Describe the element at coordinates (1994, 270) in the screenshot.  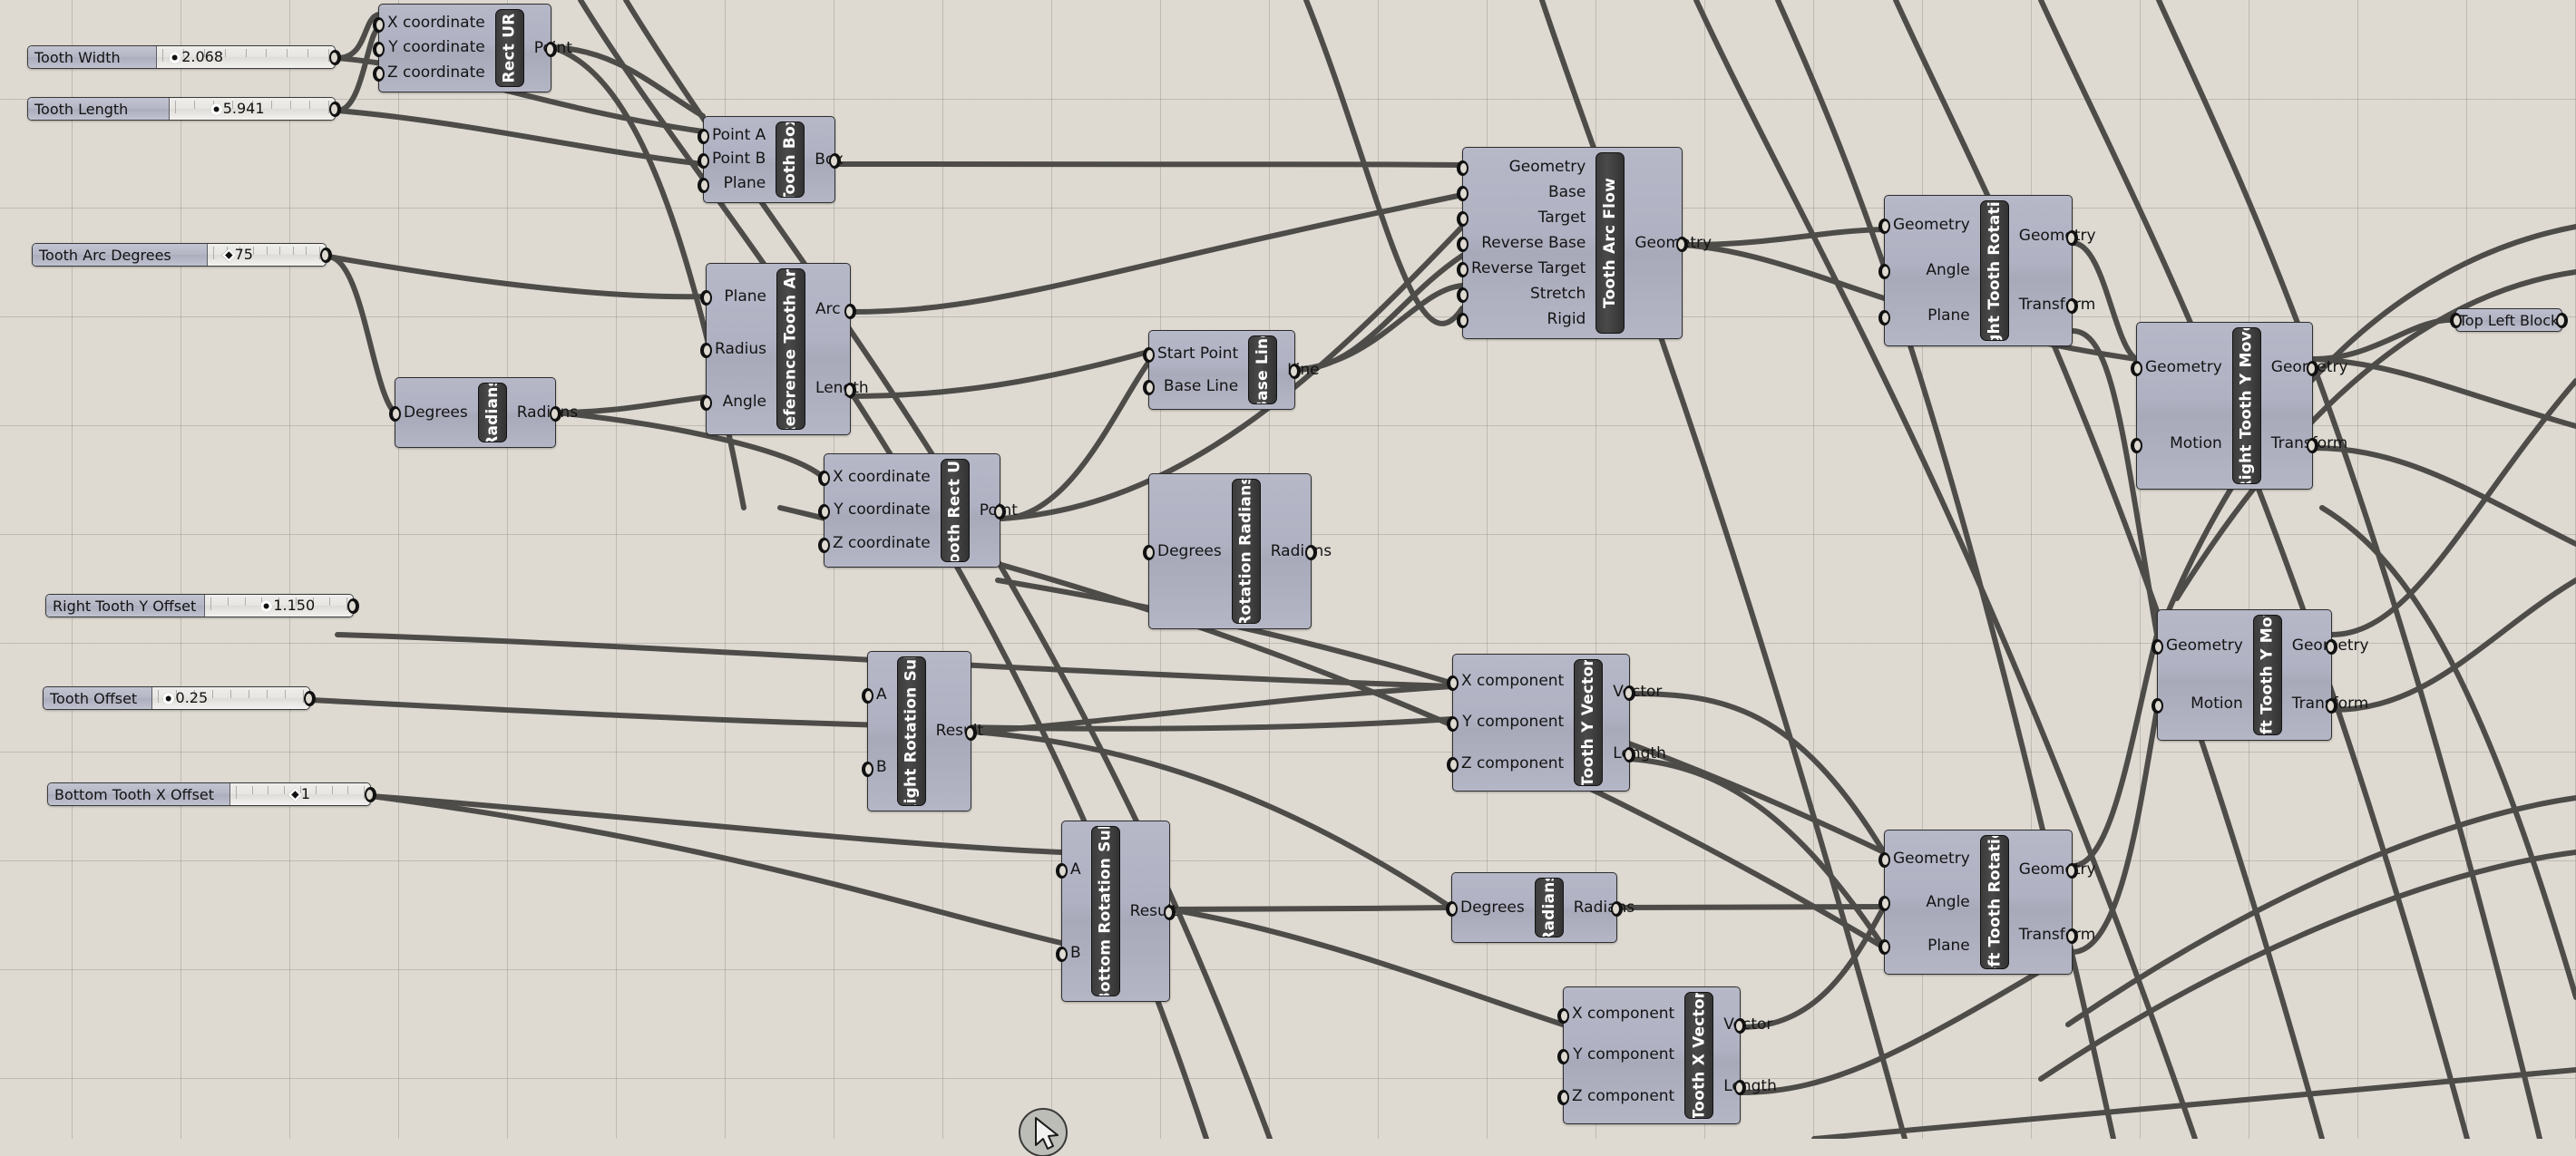
I see `component-nameplate: Right Tooth Rotation` at that location.